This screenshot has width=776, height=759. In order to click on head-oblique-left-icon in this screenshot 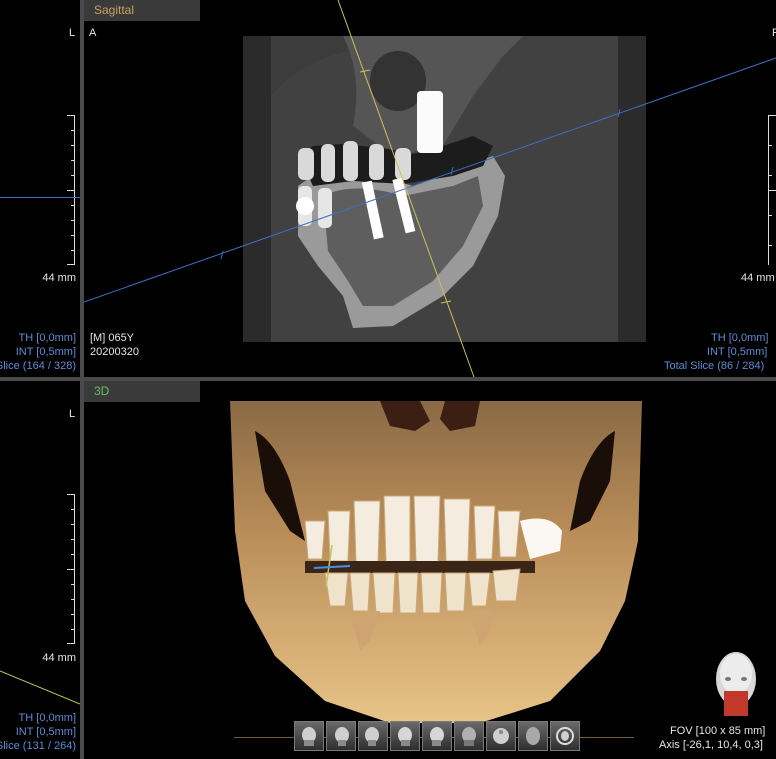, I will do `click(405, 736)`.